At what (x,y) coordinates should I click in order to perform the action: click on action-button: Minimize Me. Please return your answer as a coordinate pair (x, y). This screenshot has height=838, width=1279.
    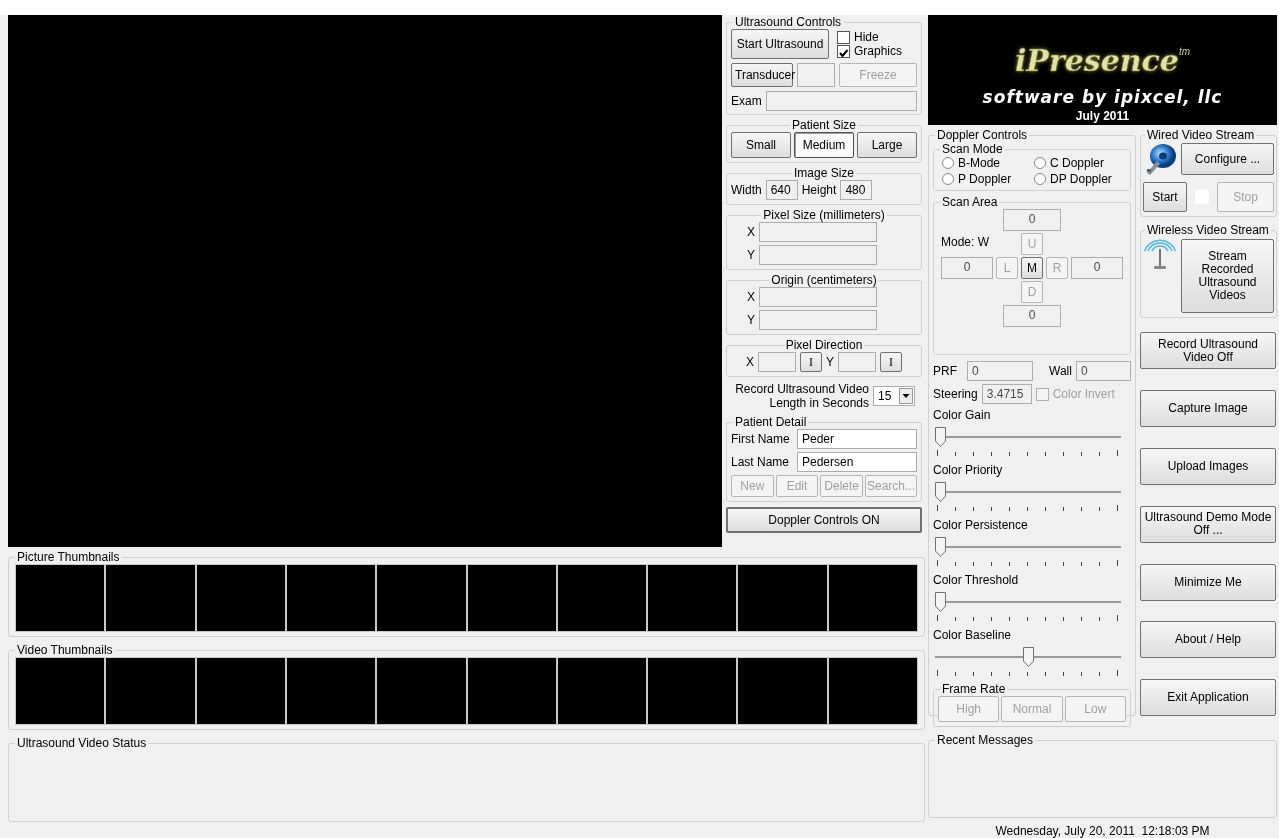
    Looking at the image, I should click on (1208, 582).